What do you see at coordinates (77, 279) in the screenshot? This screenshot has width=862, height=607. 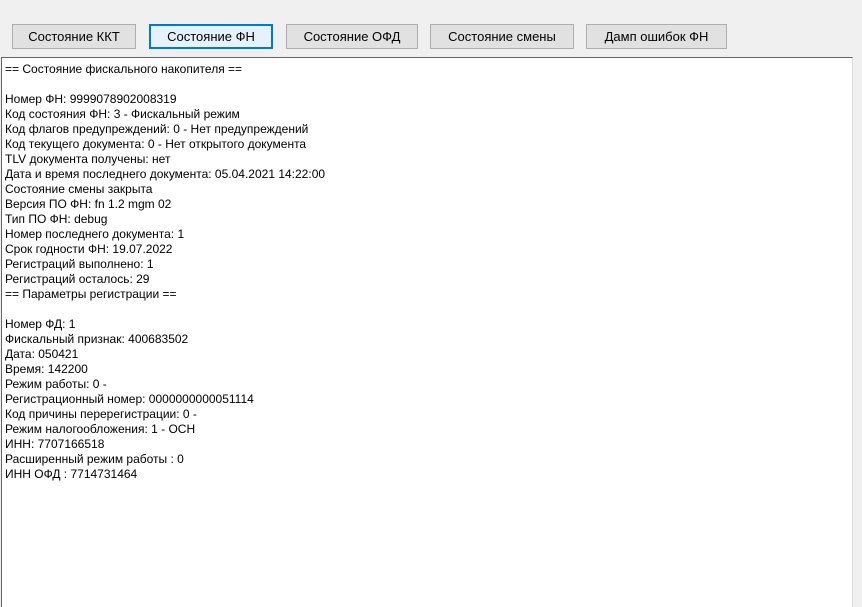 I see `output-line: Регистраций осталось: 29` at bounding box center [77, 279].